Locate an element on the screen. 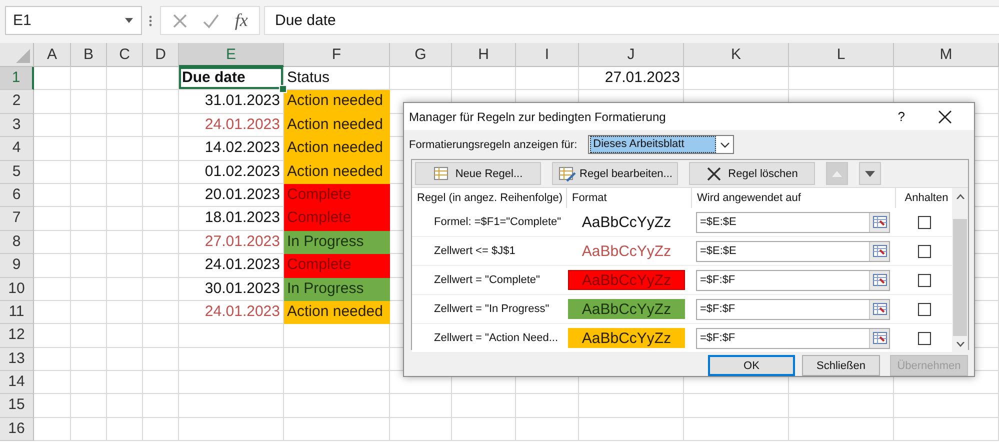  row-header: 8 is located at coordinates (17, 242).